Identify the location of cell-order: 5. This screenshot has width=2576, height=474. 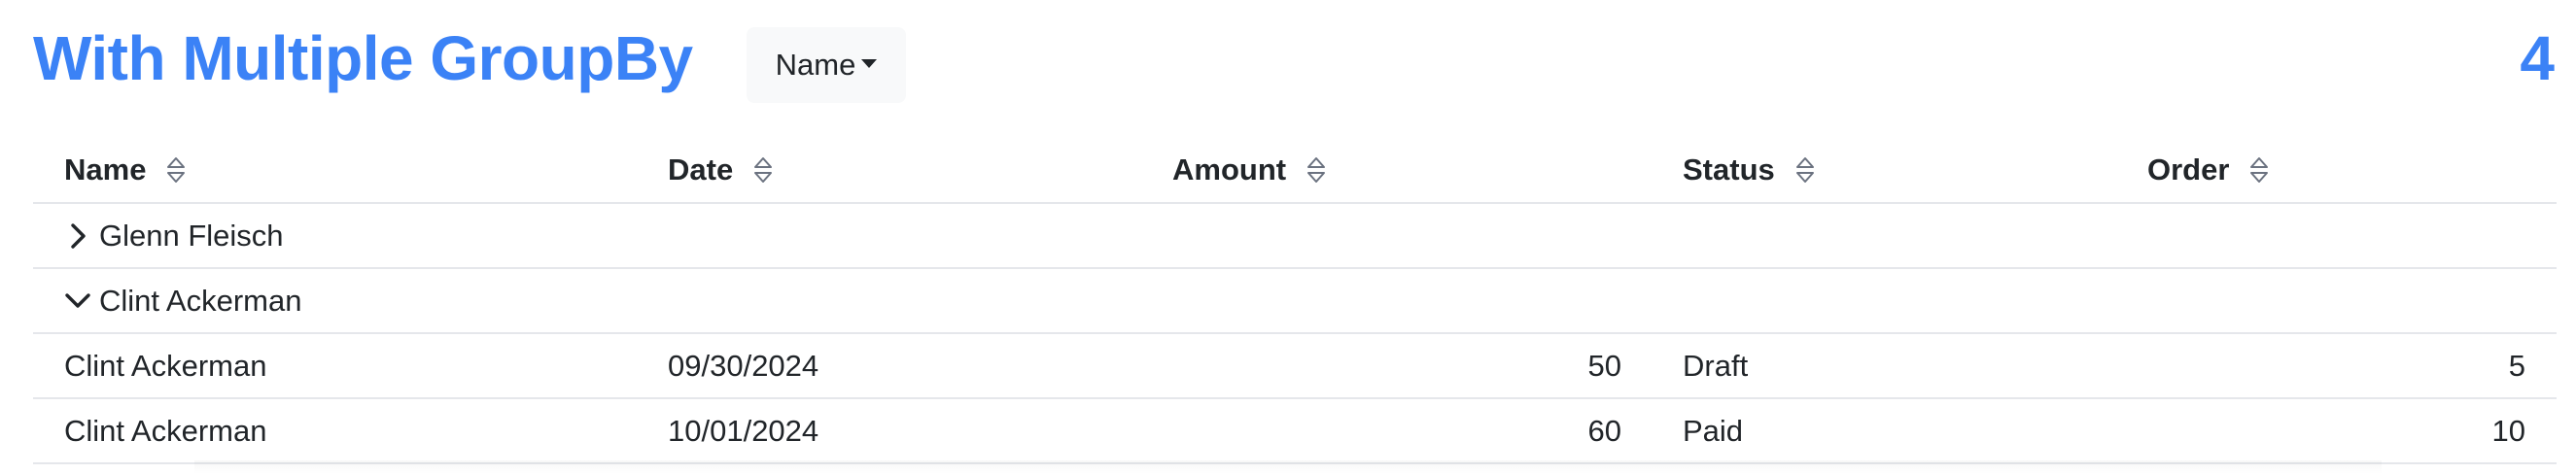
(2516, 366).